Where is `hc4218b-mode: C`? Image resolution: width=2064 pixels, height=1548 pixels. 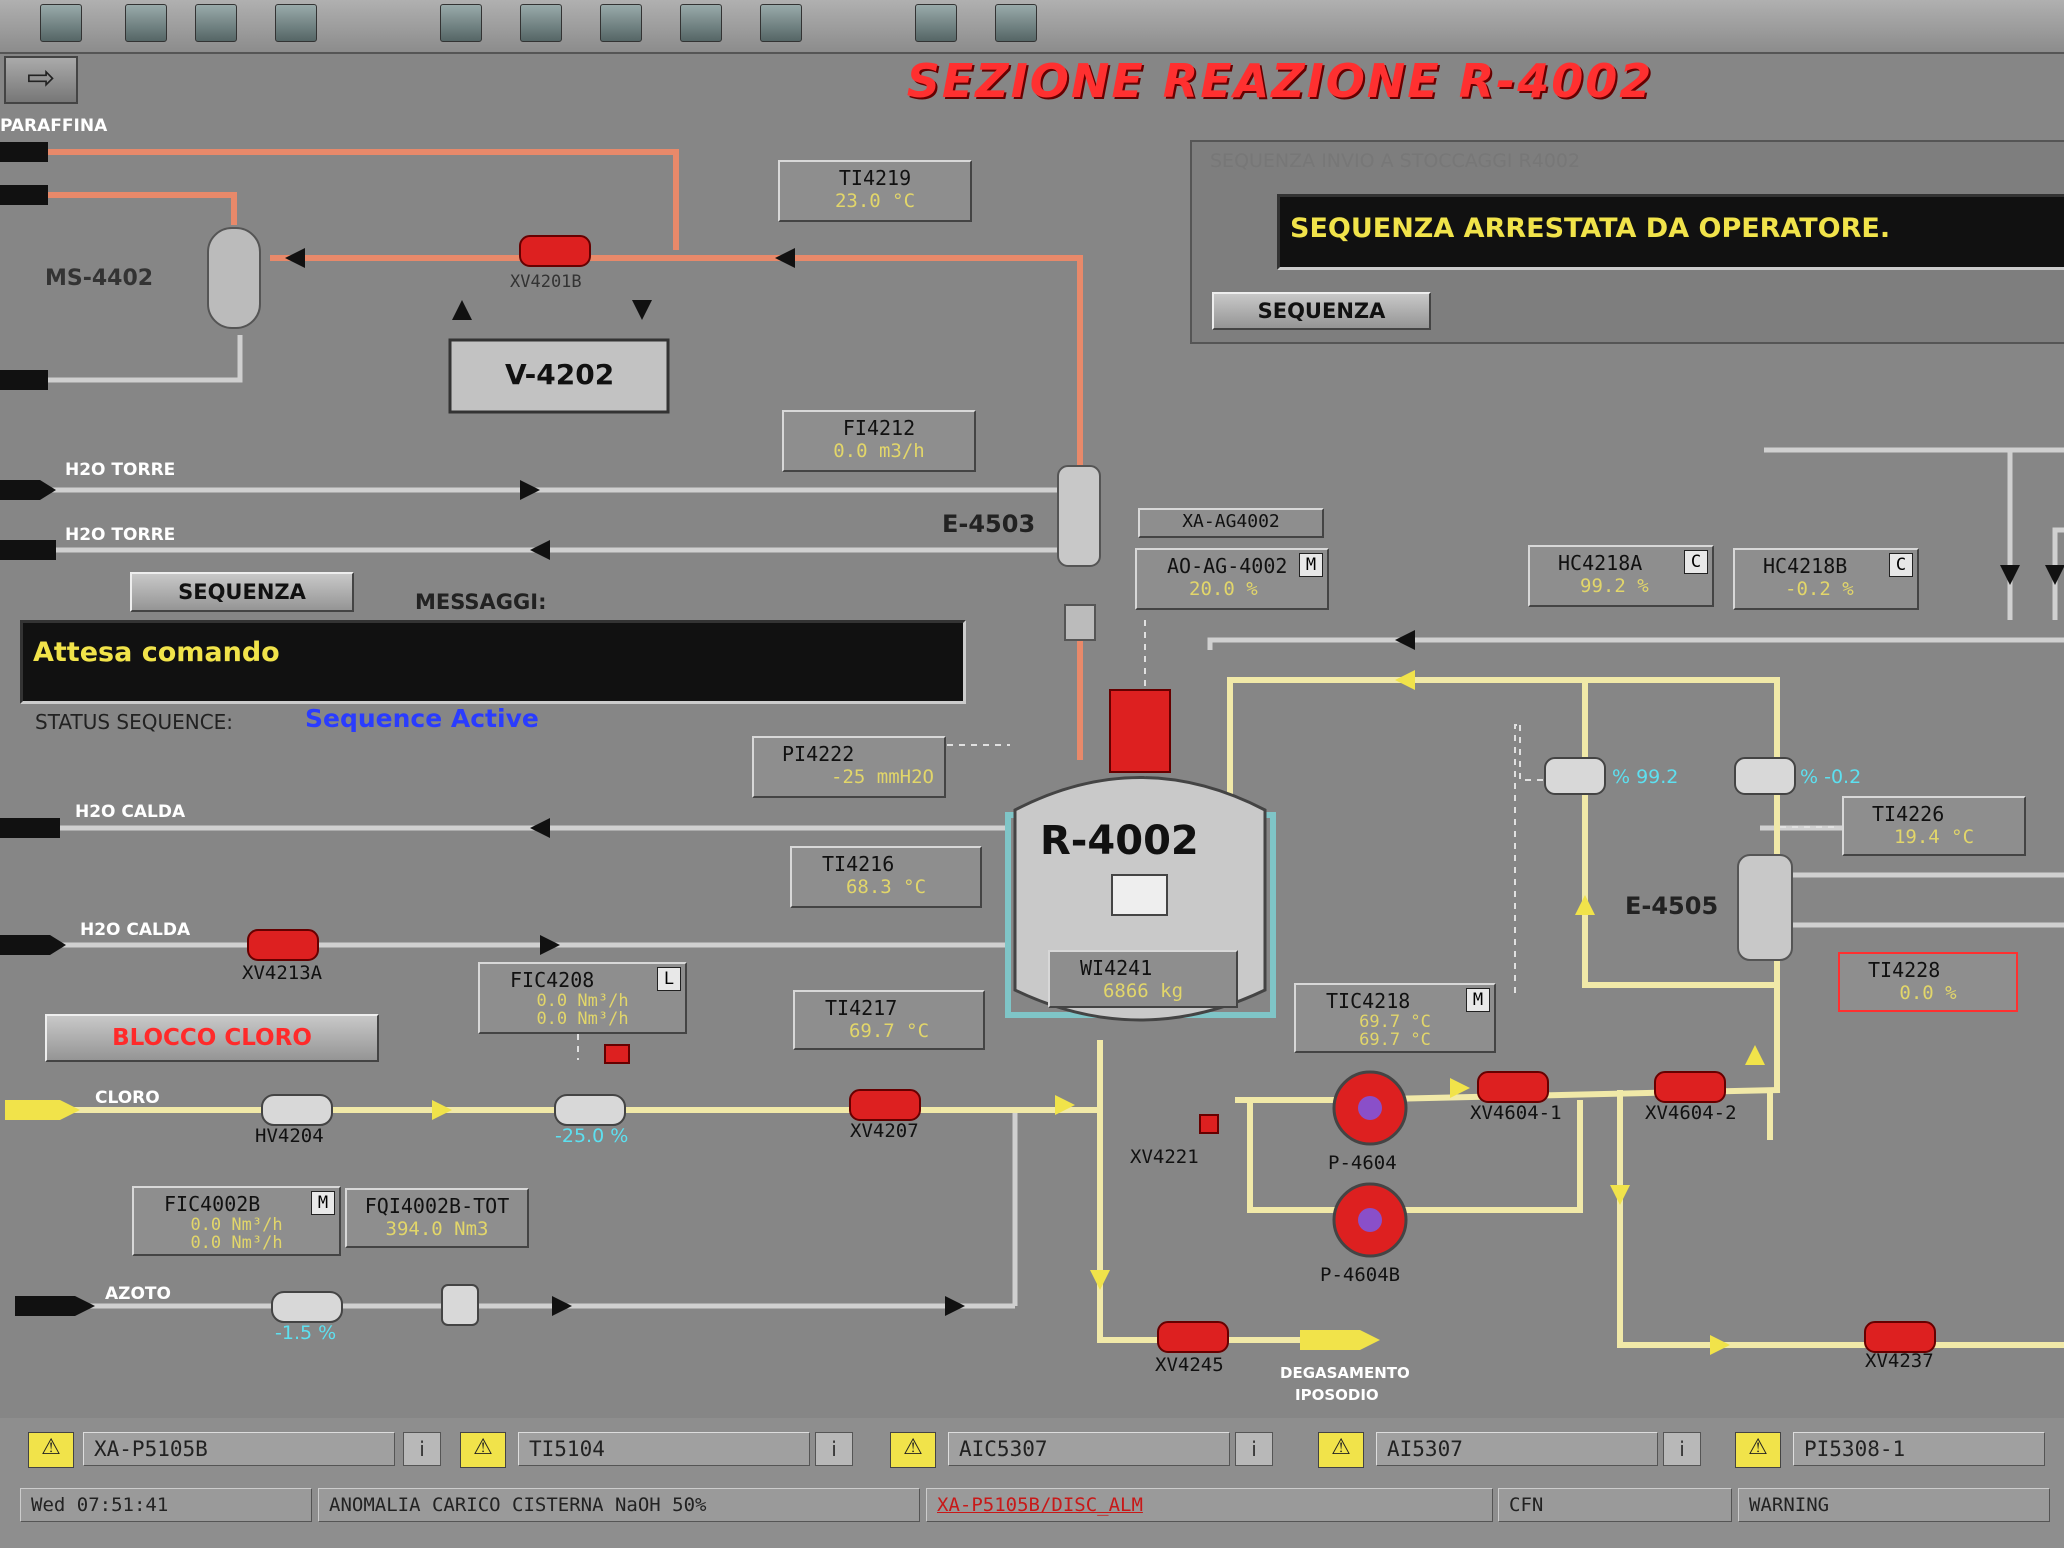 hc4218b-mode: C is located at coordinates (1901, 565).